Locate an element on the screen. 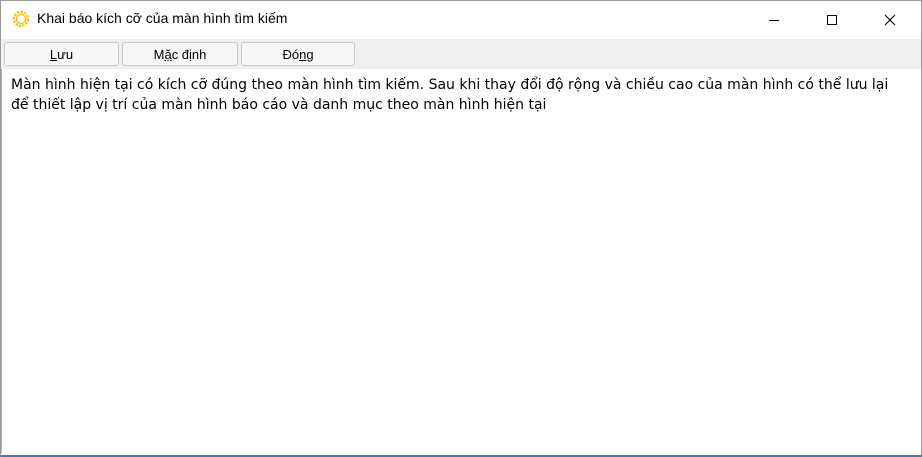  save-button: Lưu is located at coordinates (61, 54).